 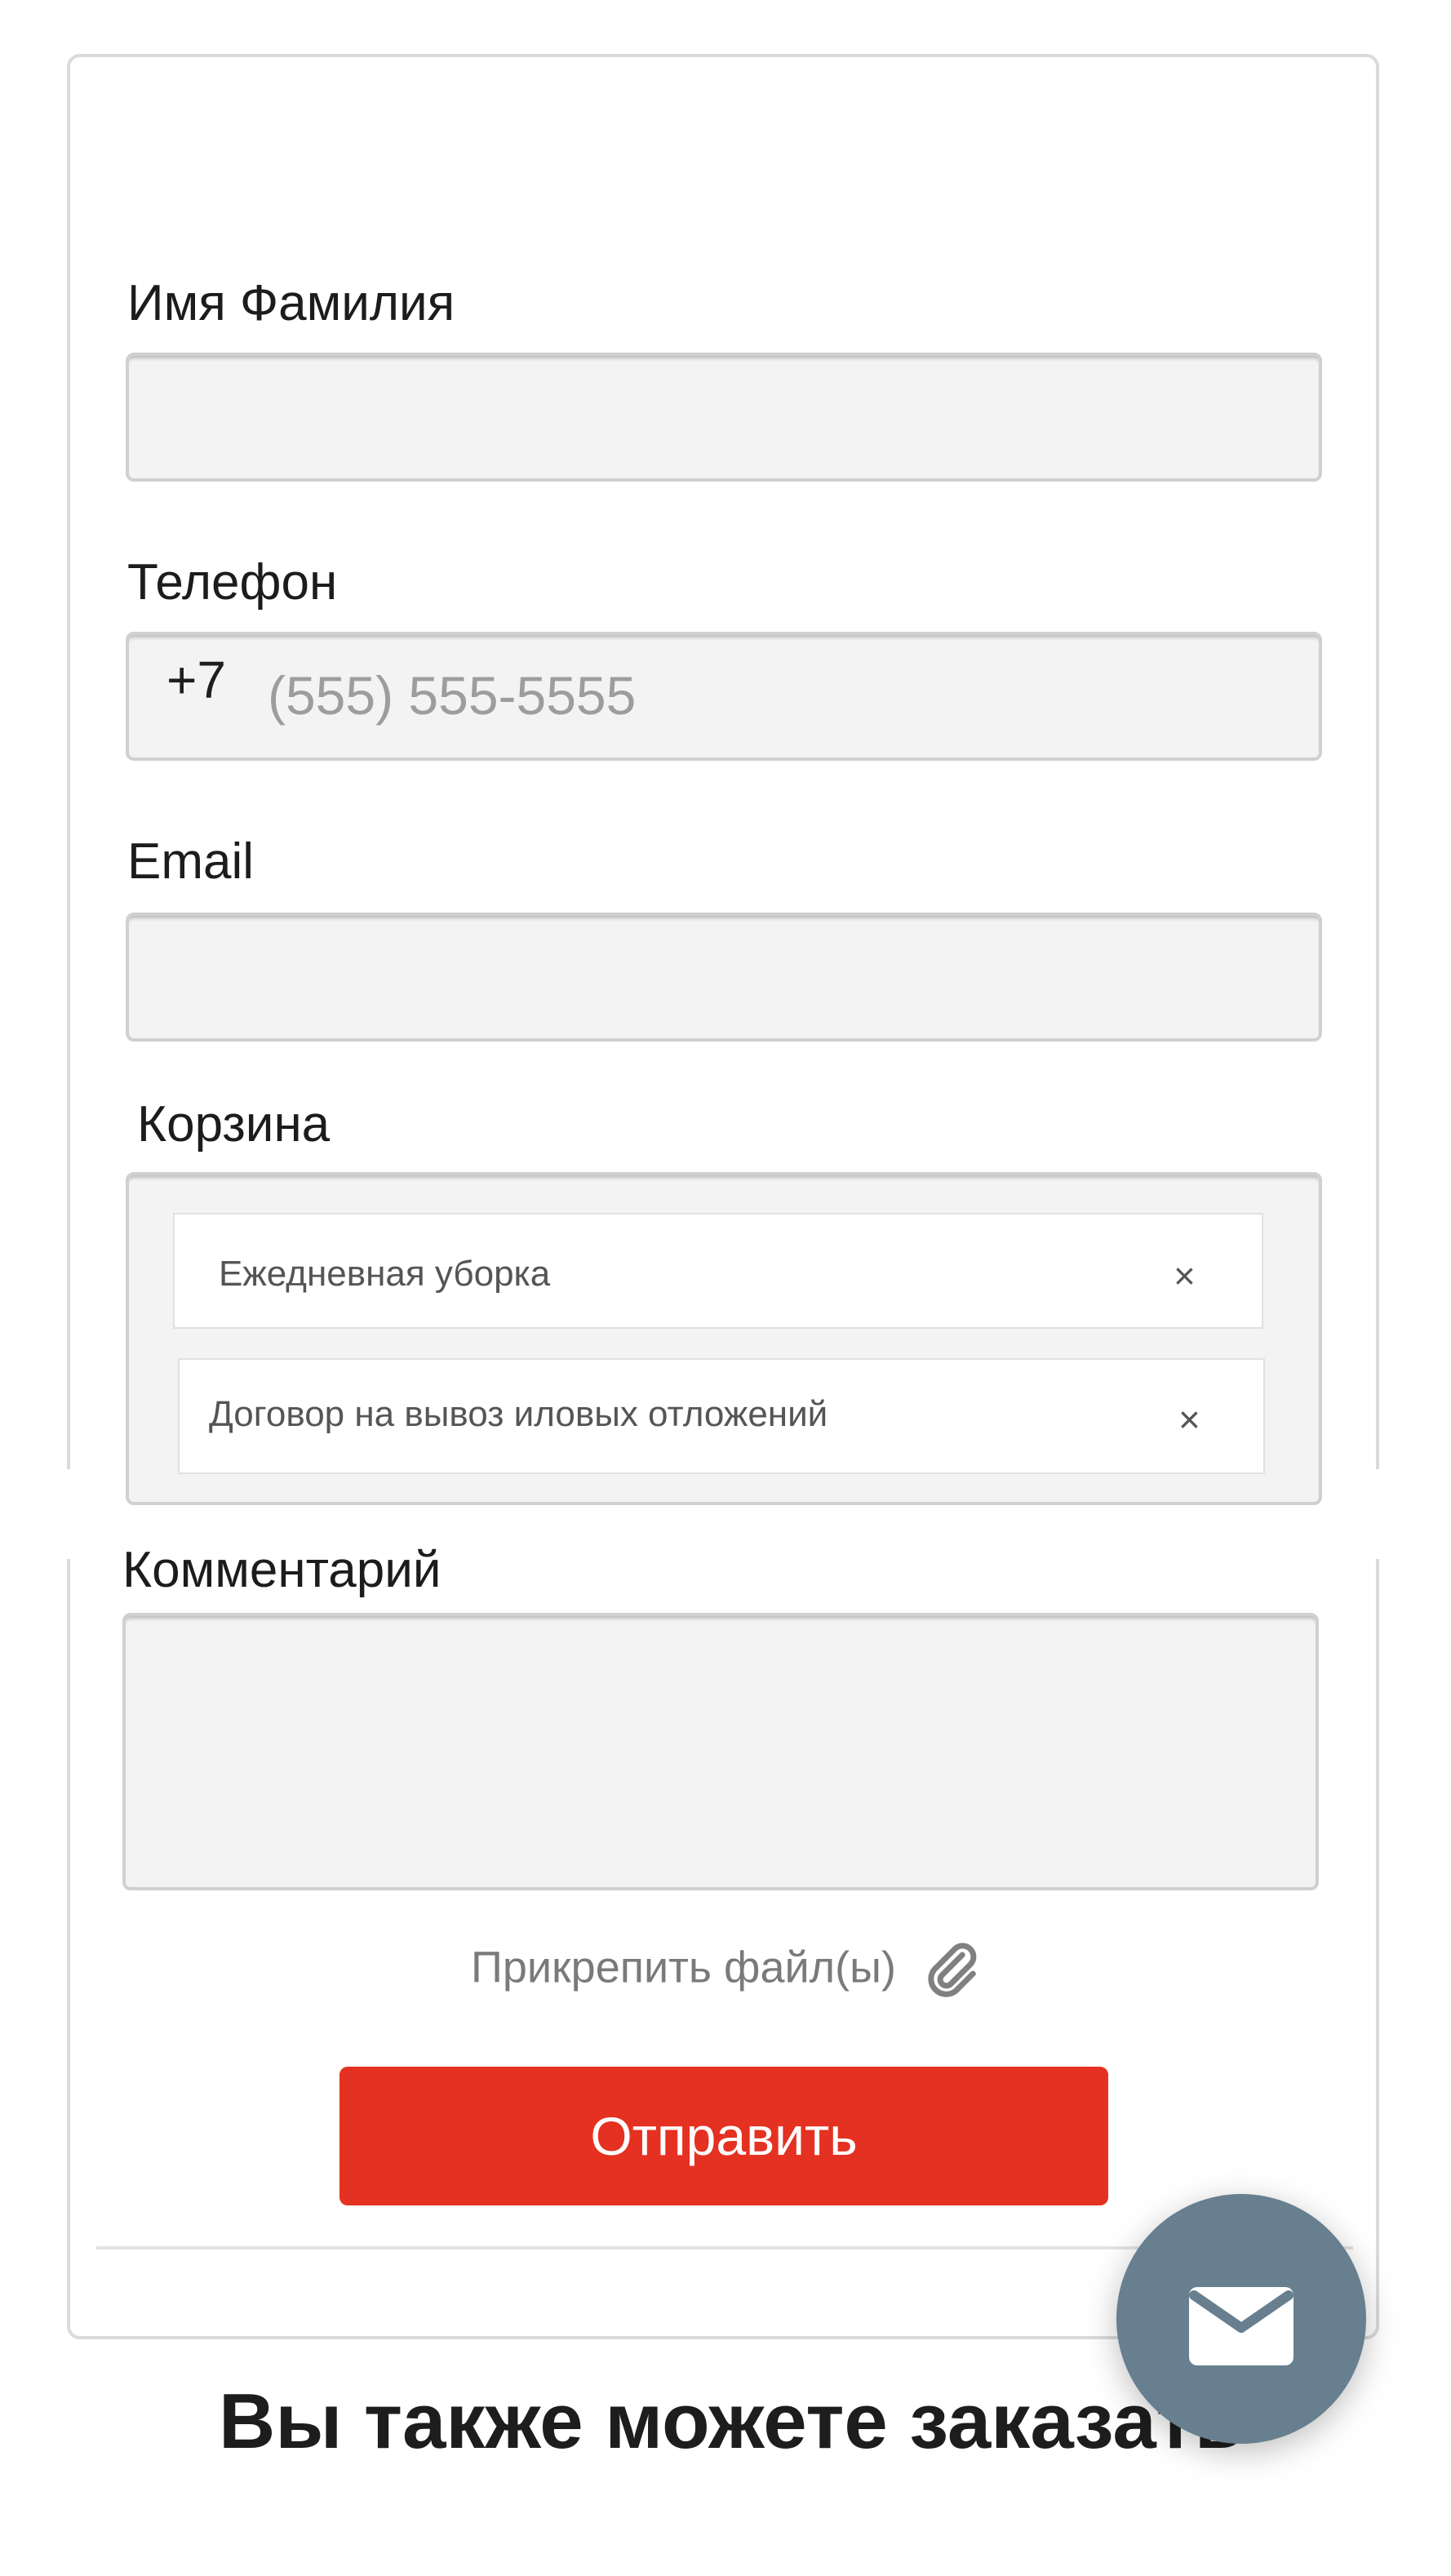 I want to click on cart-item: Договор на вывоз иловых отложений ×, so click(x=721, y=1416).